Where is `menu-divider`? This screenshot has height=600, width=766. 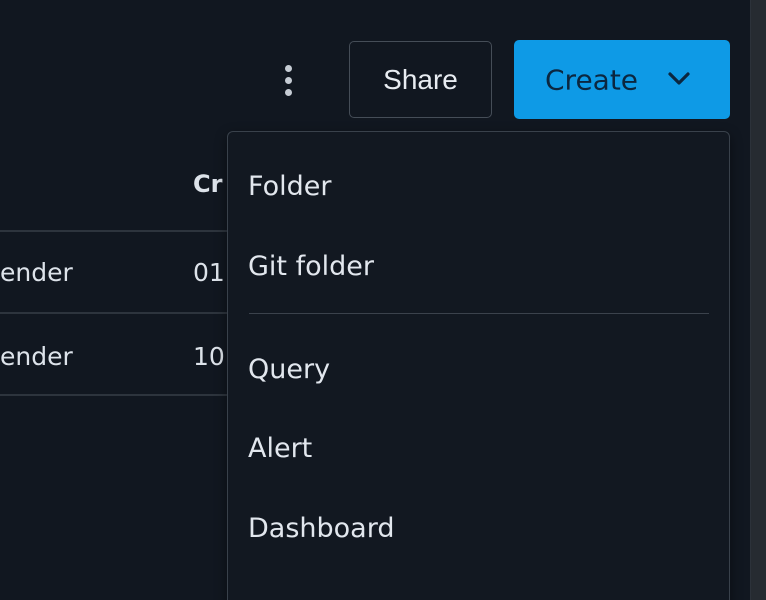 menu-divider is located at coordinates (479, 313).